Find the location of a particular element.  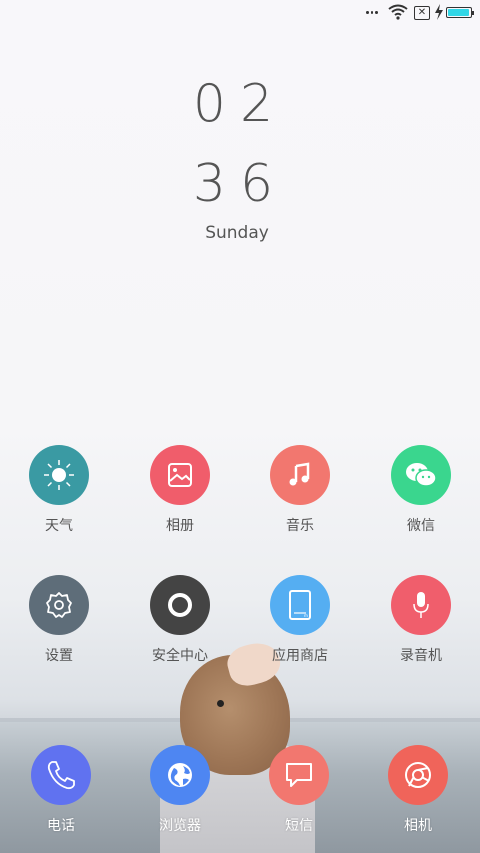

gear-icon is located at coordinates (59, 605).